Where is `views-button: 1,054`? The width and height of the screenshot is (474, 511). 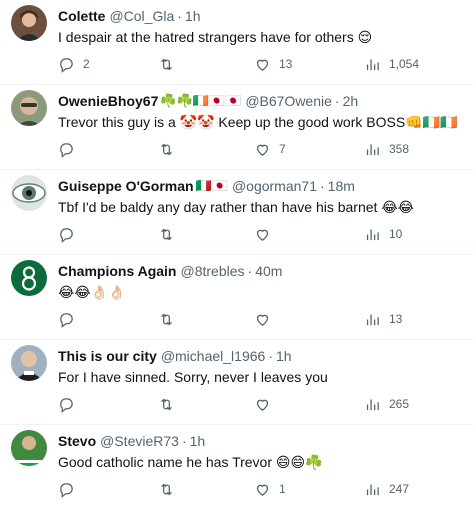
views-button: 1,054 is located at coordinates (391, 64).